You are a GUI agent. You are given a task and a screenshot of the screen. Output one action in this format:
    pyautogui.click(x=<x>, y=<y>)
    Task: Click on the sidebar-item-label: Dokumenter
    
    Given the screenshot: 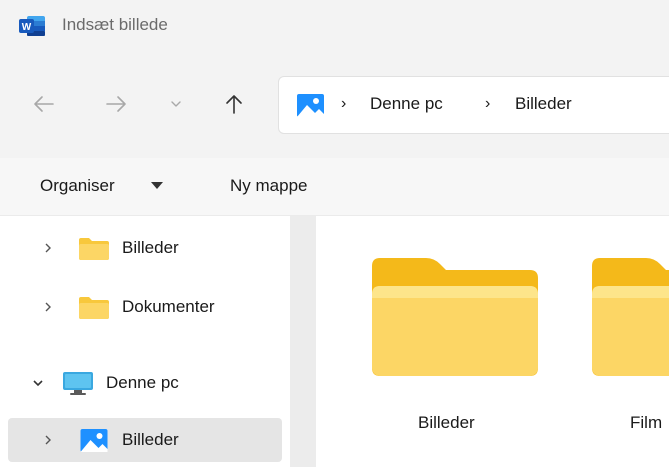 What is the action you would take?
    pyautogui.click(x=168, y=306)
    